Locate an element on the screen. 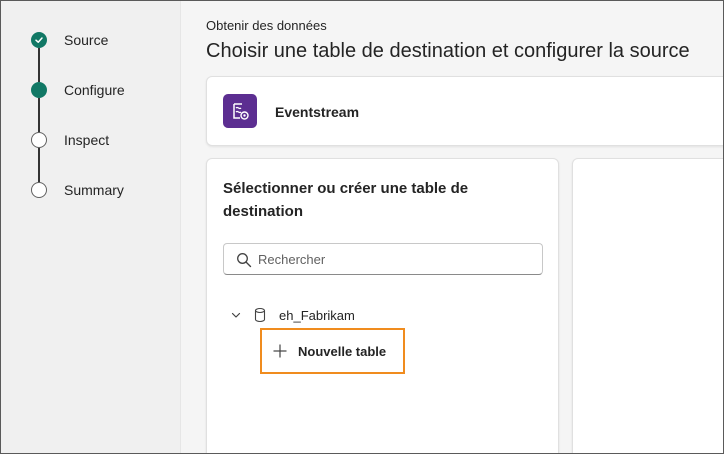 The height and width of the screenshot is (454, 724). search-input is located at coordinates (393, 259).